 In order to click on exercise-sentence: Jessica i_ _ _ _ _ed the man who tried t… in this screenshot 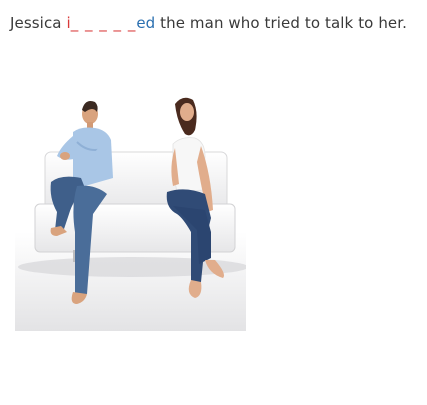, I will do `click(208, 23)`.